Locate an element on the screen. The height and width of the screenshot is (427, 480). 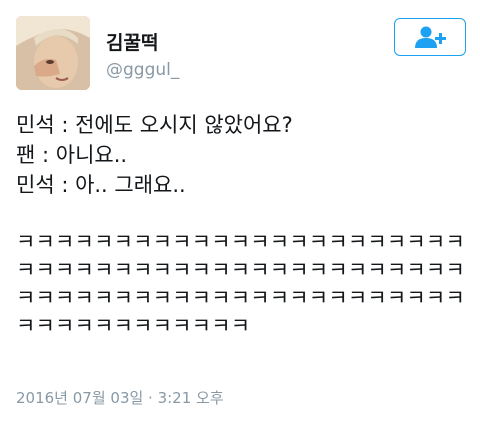
avatar-image is located at coordinates (53, 53).